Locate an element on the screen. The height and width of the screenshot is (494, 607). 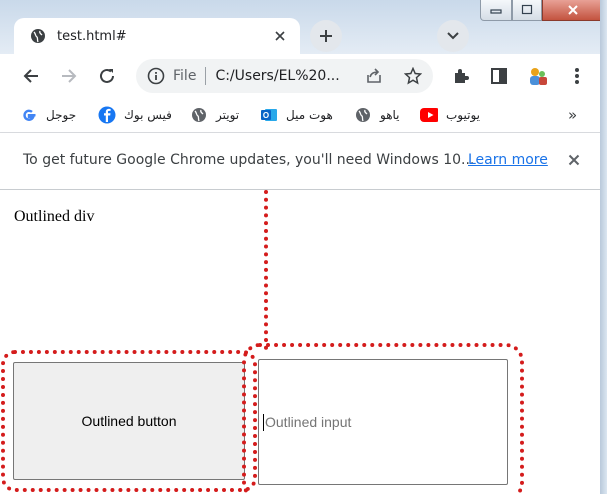
tab-search-button is located at coordinates (453, 36).